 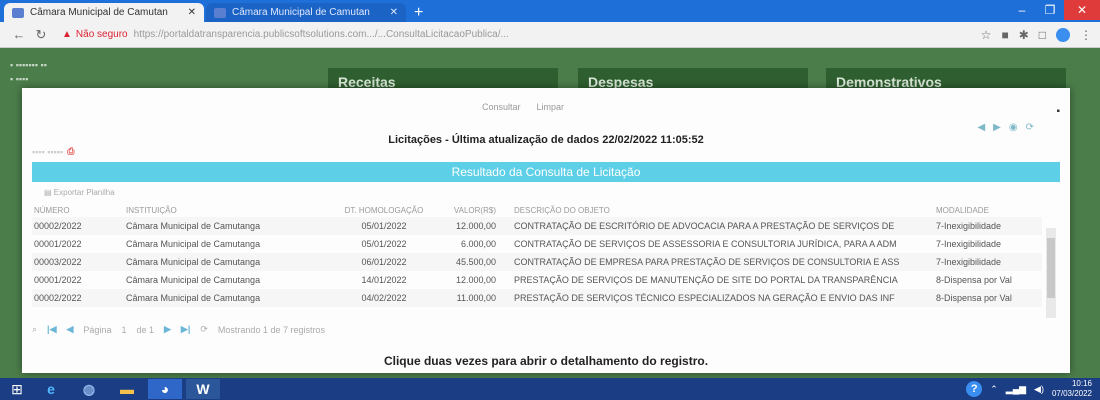 I want to click on cell-valor: 45.500,00, so click(x=469, y=262).